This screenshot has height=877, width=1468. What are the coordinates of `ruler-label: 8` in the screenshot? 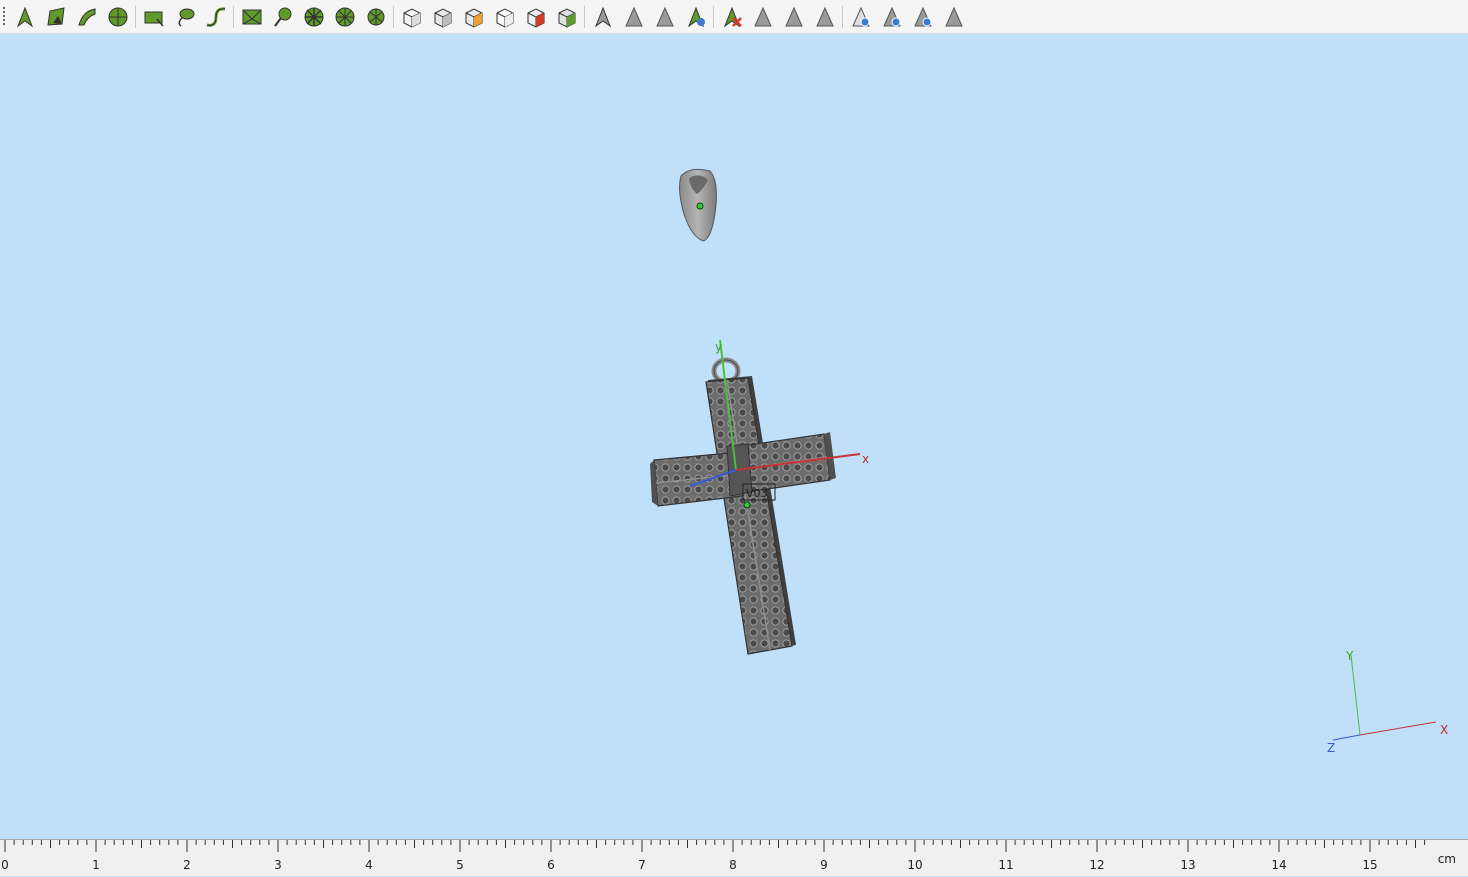 It's located at (733, 865).